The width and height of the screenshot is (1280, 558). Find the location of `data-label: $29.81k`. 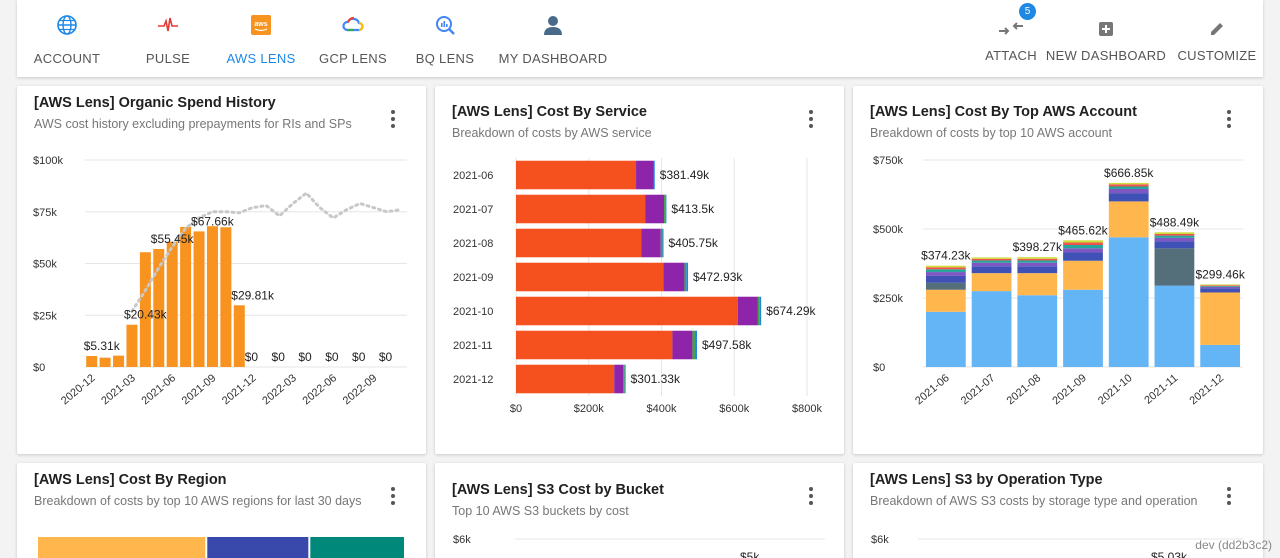

data-label: $29.81k is located at coordinates (253, 295).